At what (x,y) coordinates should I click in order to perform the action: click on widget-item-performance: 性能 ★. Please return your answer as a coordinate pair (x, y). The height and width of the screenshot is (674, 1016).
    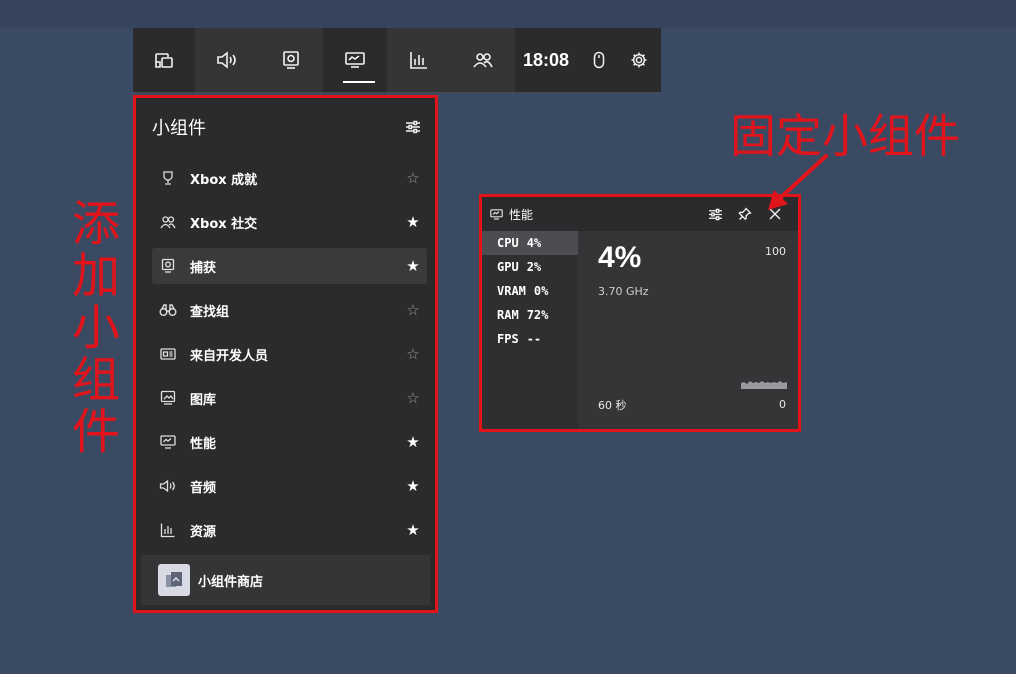
    Looking at the image, I should click on (289, 442).